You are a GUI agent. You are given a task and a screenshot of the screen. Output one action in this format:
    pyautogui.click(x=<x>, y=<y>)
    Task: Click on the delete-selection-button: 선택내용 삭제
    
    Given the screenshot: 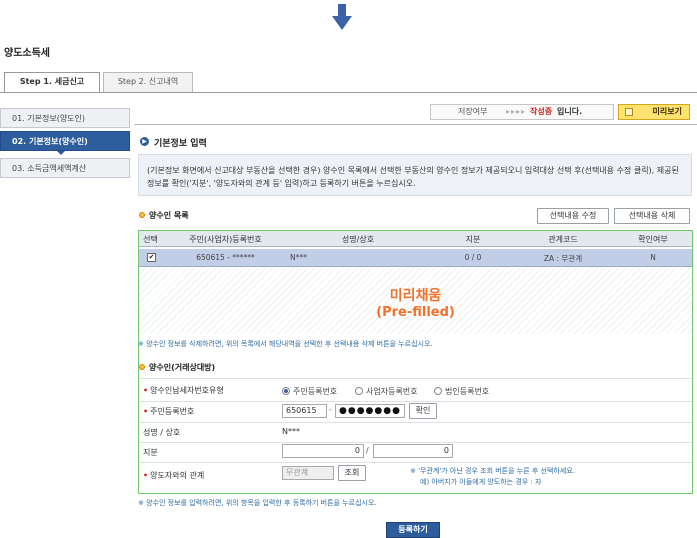 What is the action you would take?
    pyautogui.click(x=652, y=216)
    